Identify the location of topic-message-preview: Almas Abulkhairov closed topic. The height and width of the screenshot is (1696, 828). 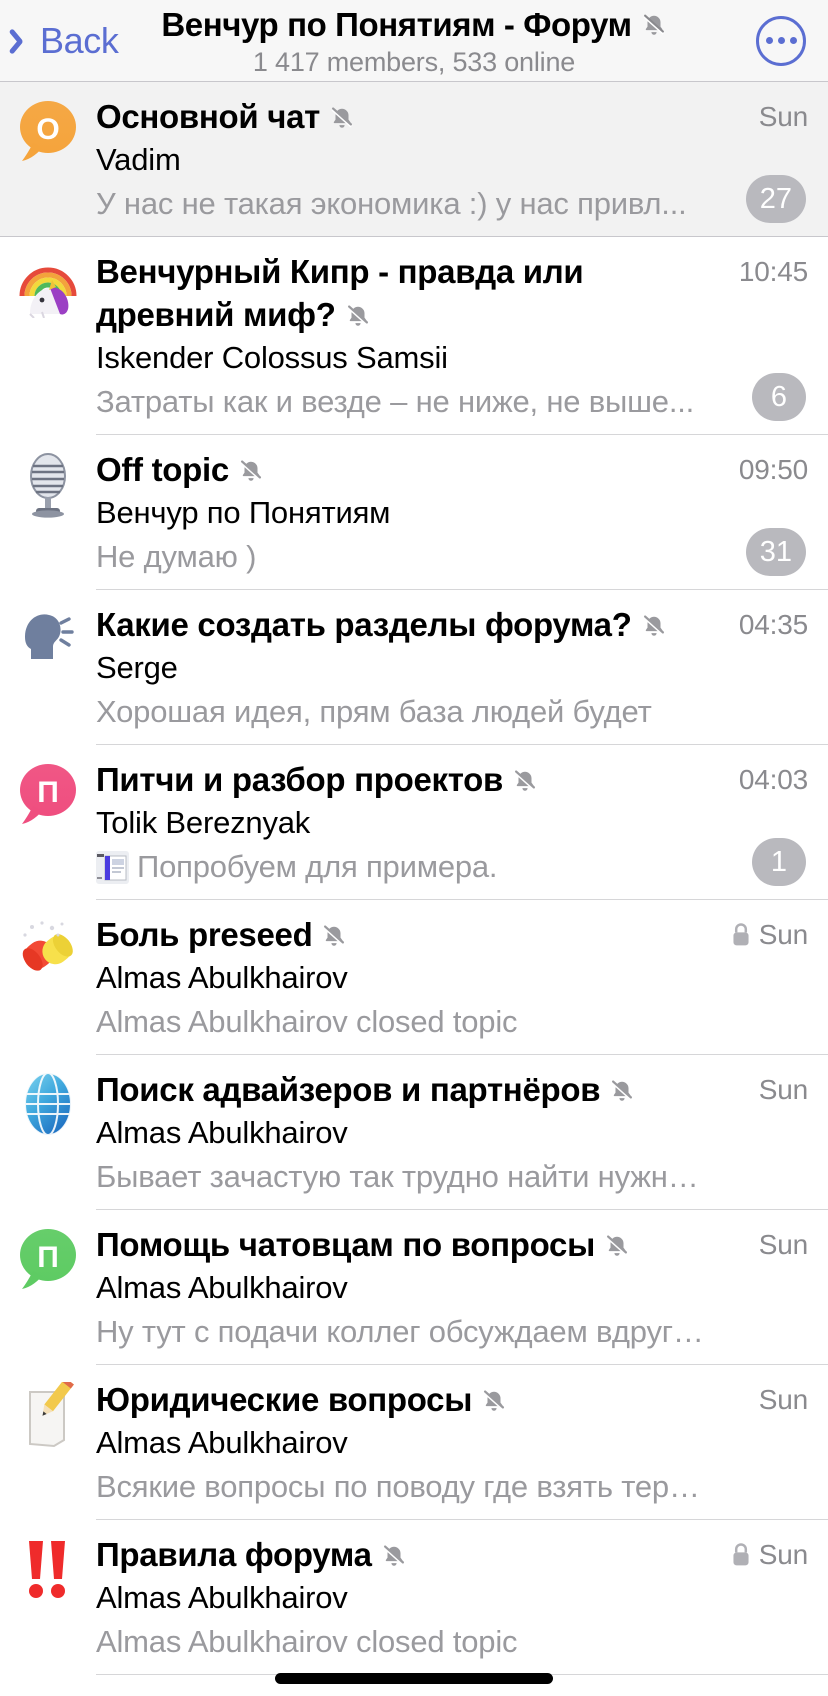
(307, 1021).